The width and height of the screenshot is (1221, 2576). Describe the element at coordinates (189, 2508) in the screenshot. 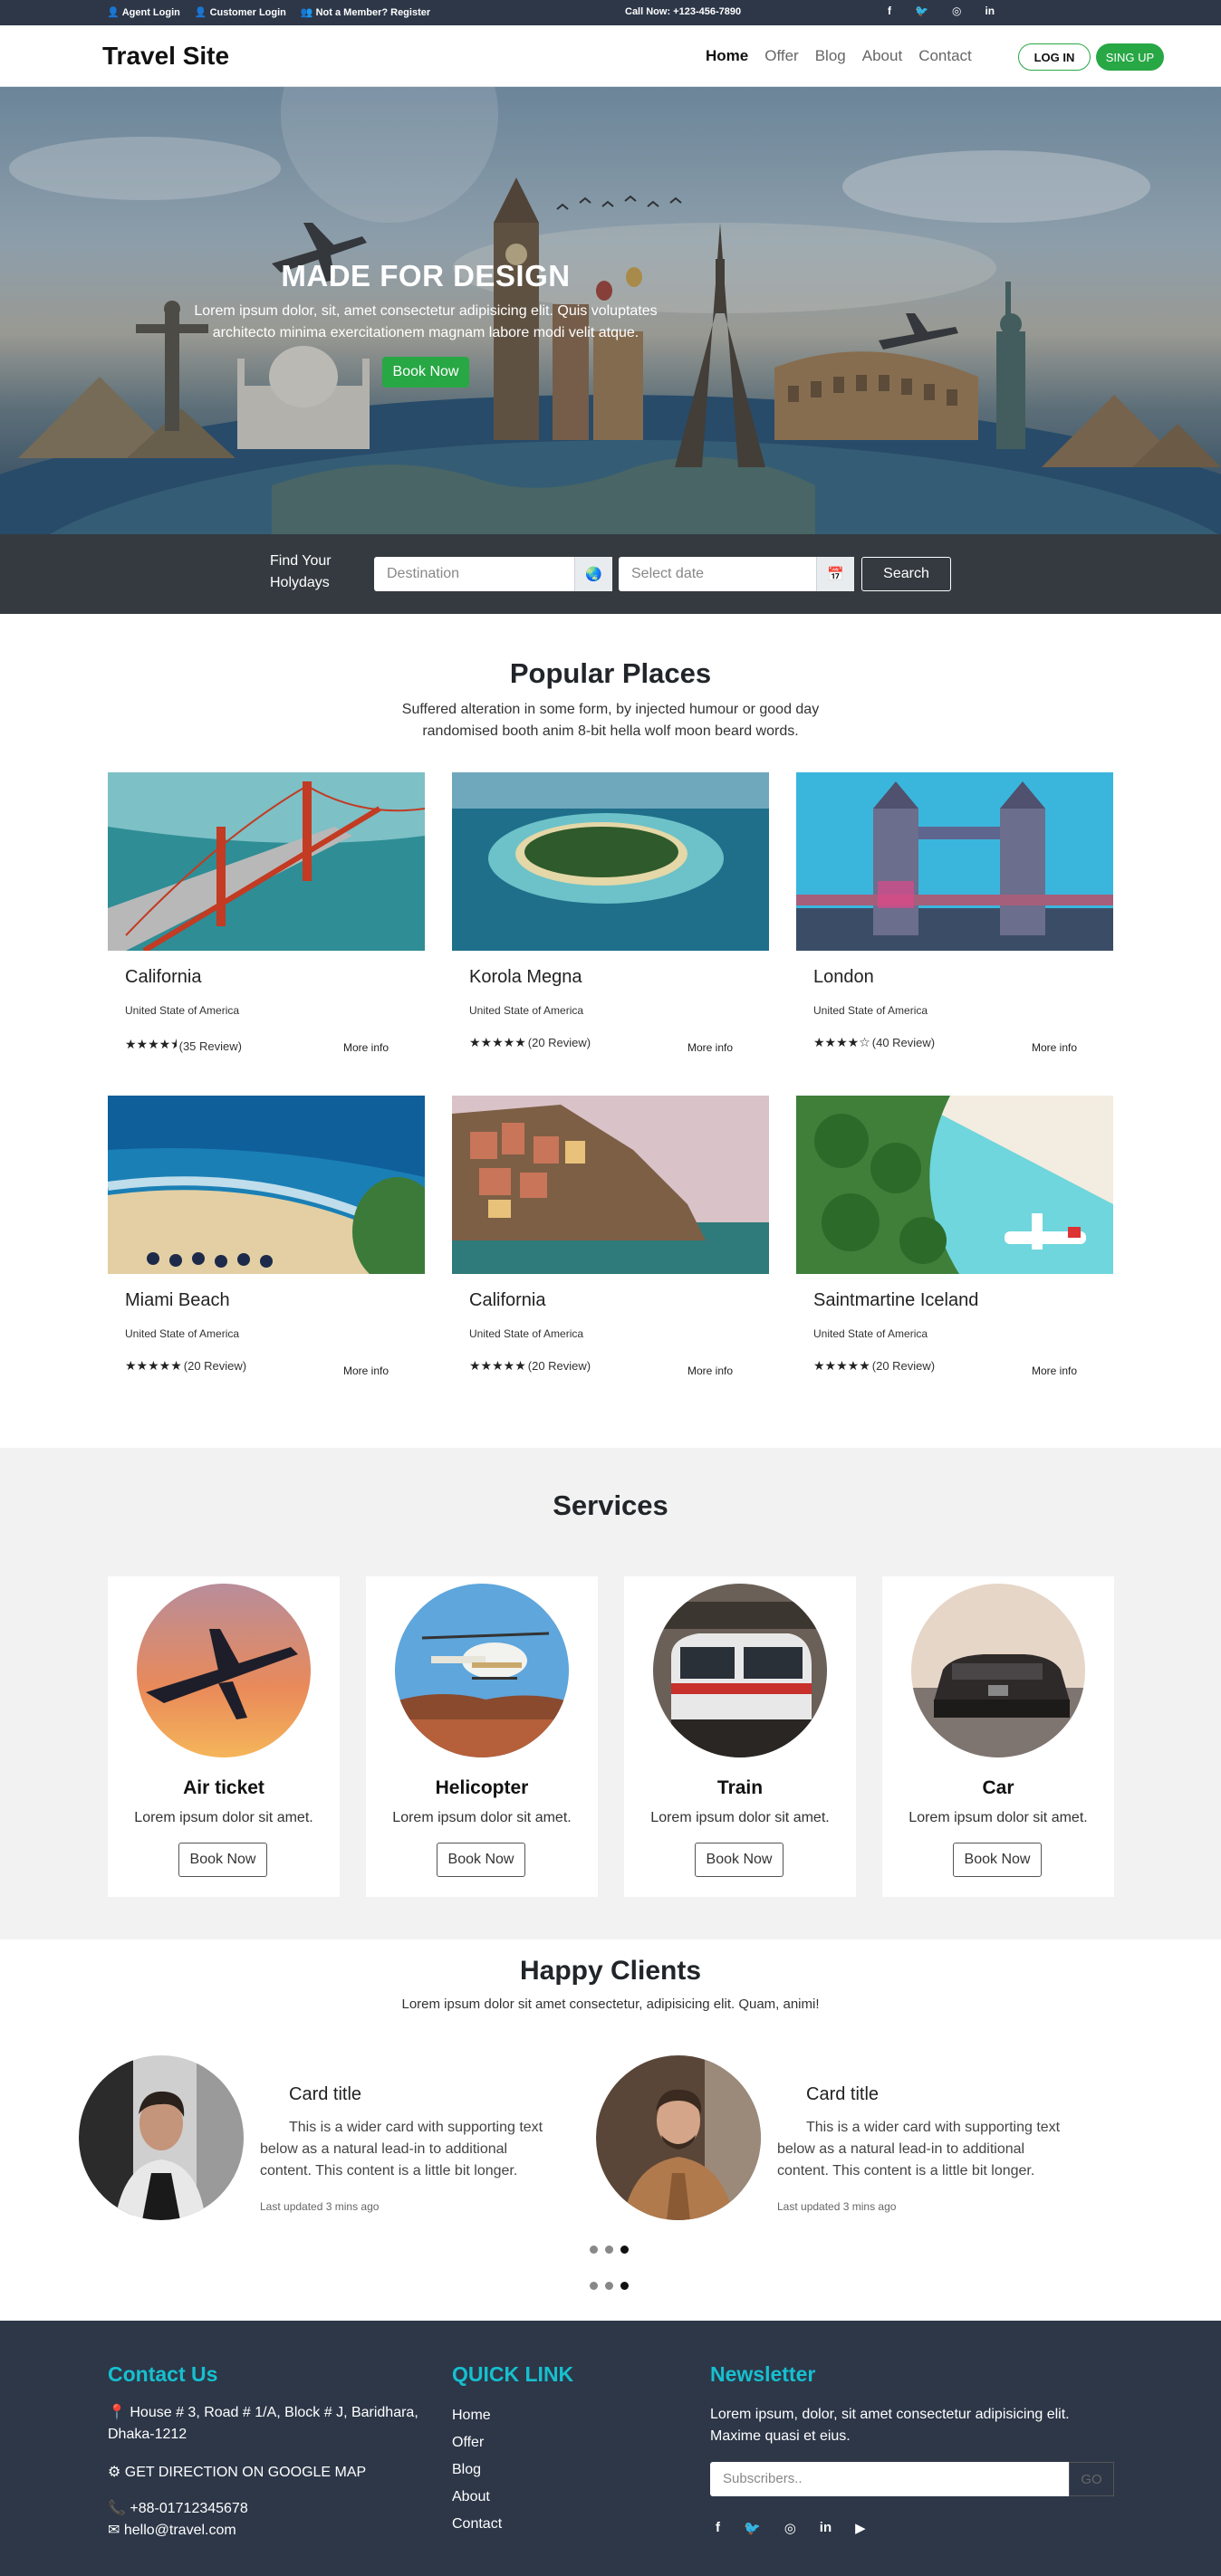

I see `phone-text: +88-01712345678` at that location.